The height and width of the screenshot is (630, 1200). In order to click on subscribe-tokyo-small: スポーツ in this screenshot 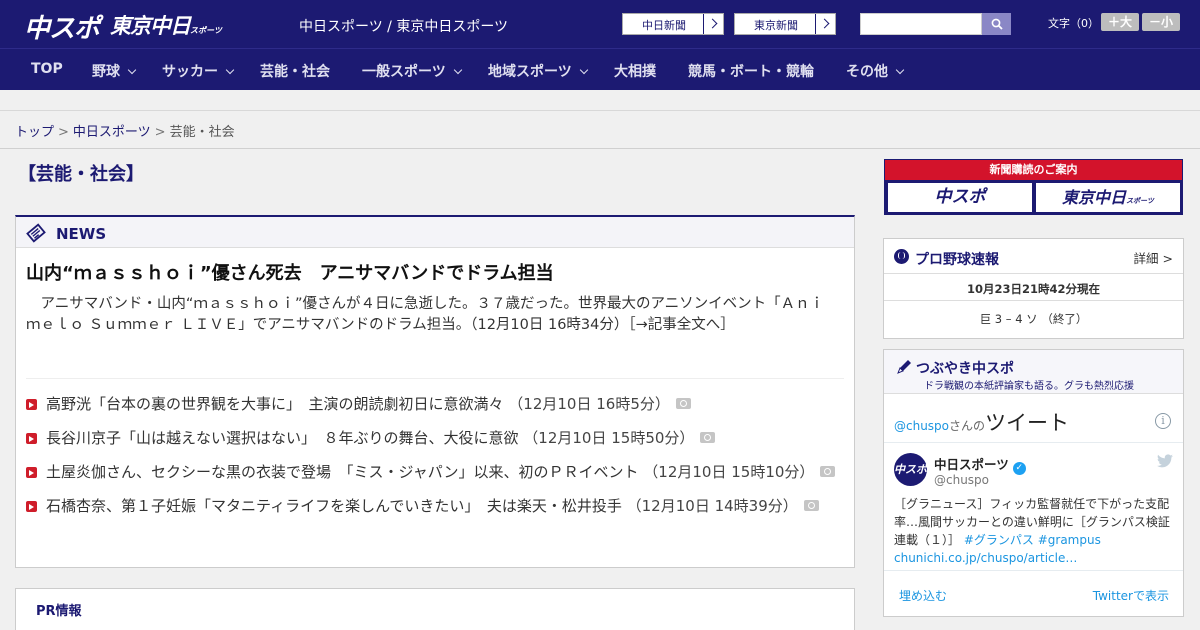, I will do `click(1140, 201)`.